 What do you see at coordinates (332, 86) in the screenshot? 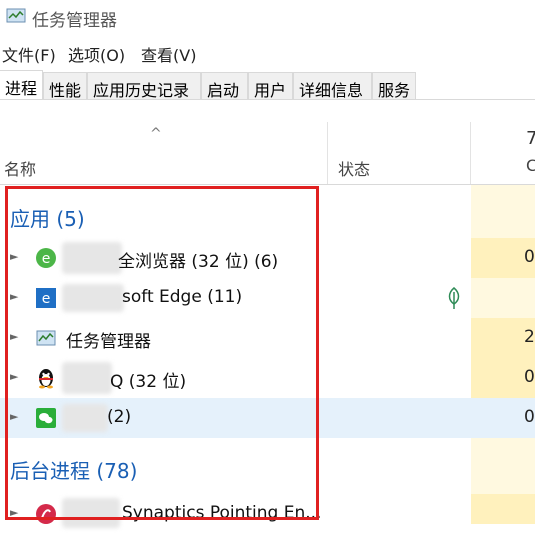
I see `tab-details: 详细信息` at bounding box center [332, 86].